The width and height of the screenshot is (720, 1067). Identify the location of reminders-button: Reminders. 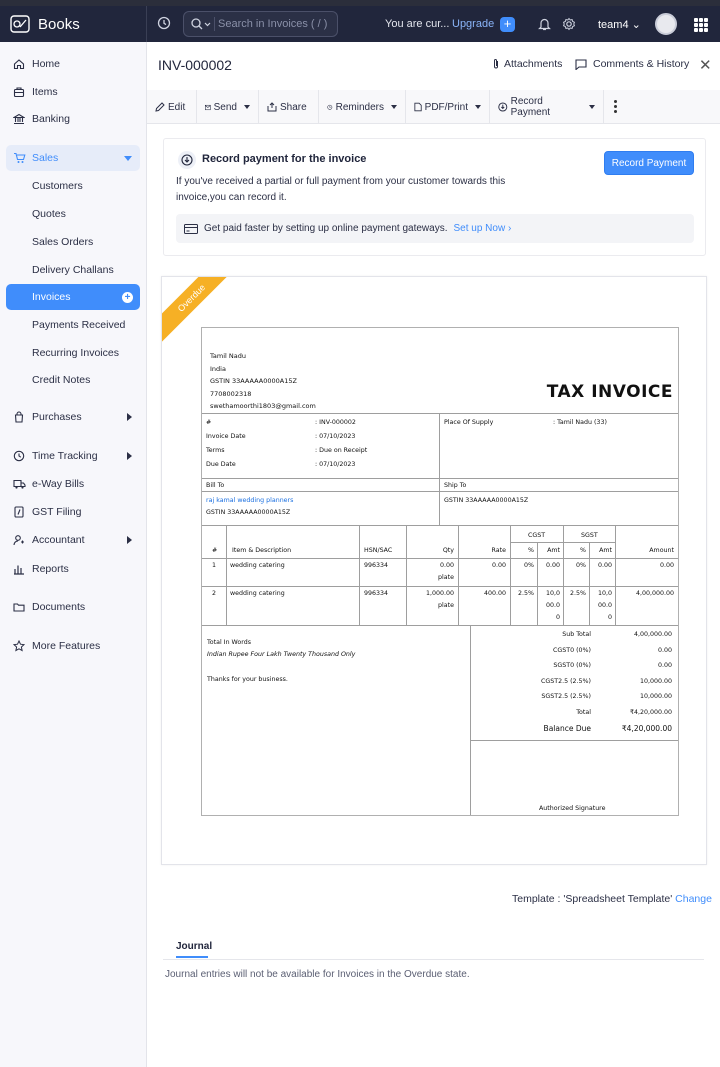
(362, 107).